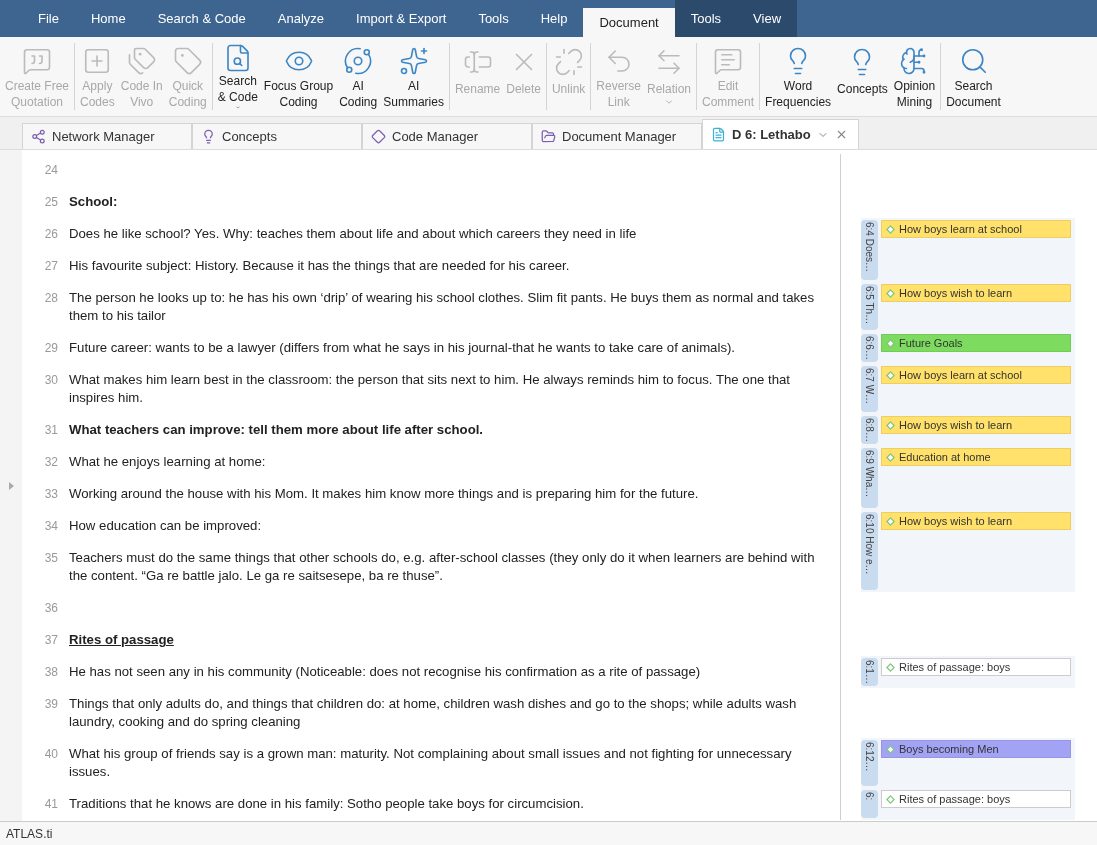 This screenshot has height=845, width=1097. I want to click on network-icon, so click(38, 136).